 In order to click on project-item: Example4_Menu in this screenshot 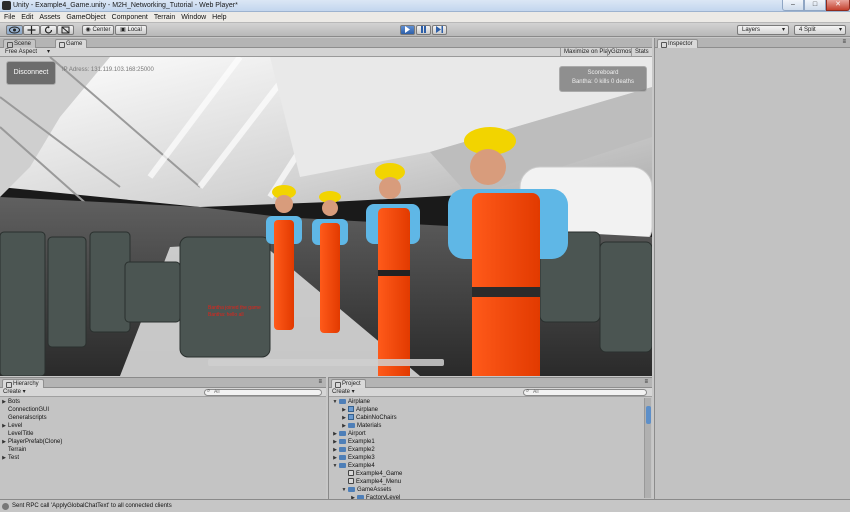, I will do `click(490, 482)`.